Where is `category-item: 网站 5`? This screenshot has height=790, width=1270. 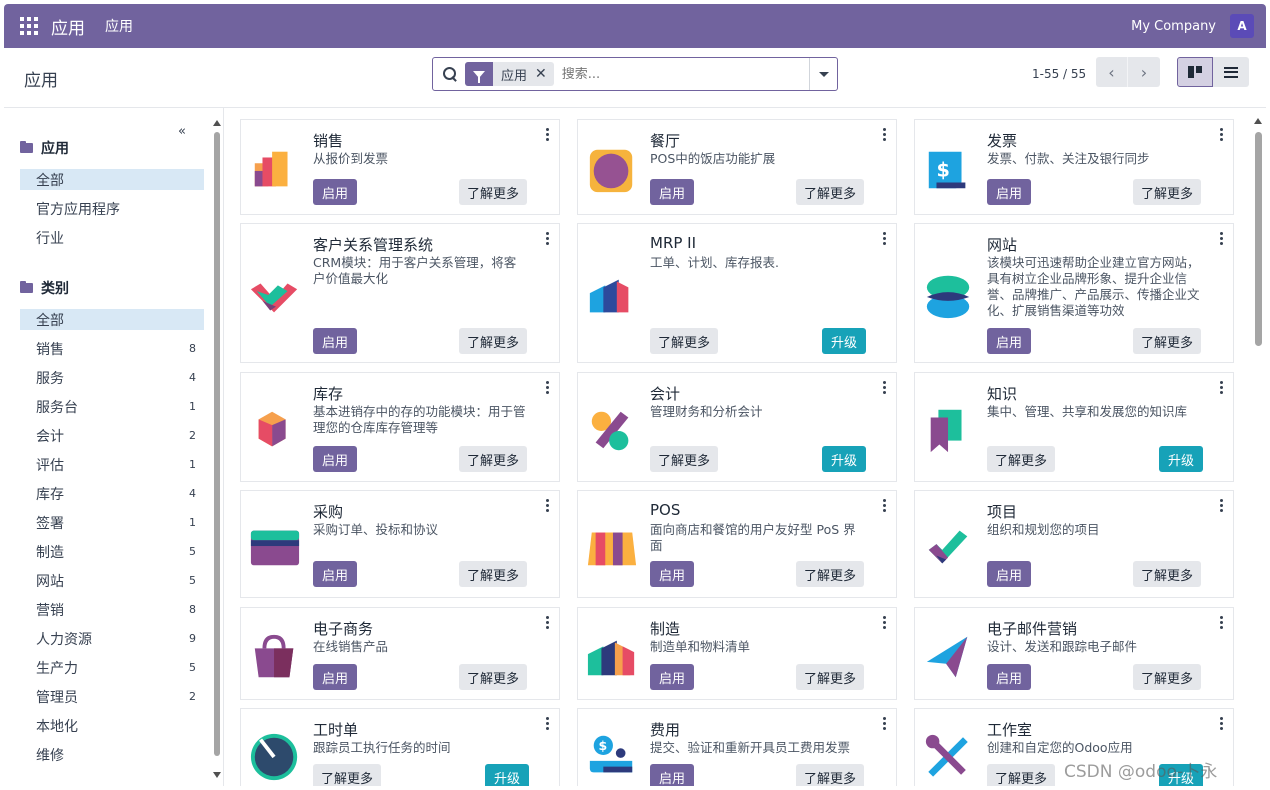 category-item: 网站 5 is located at coordinates (112, 580).